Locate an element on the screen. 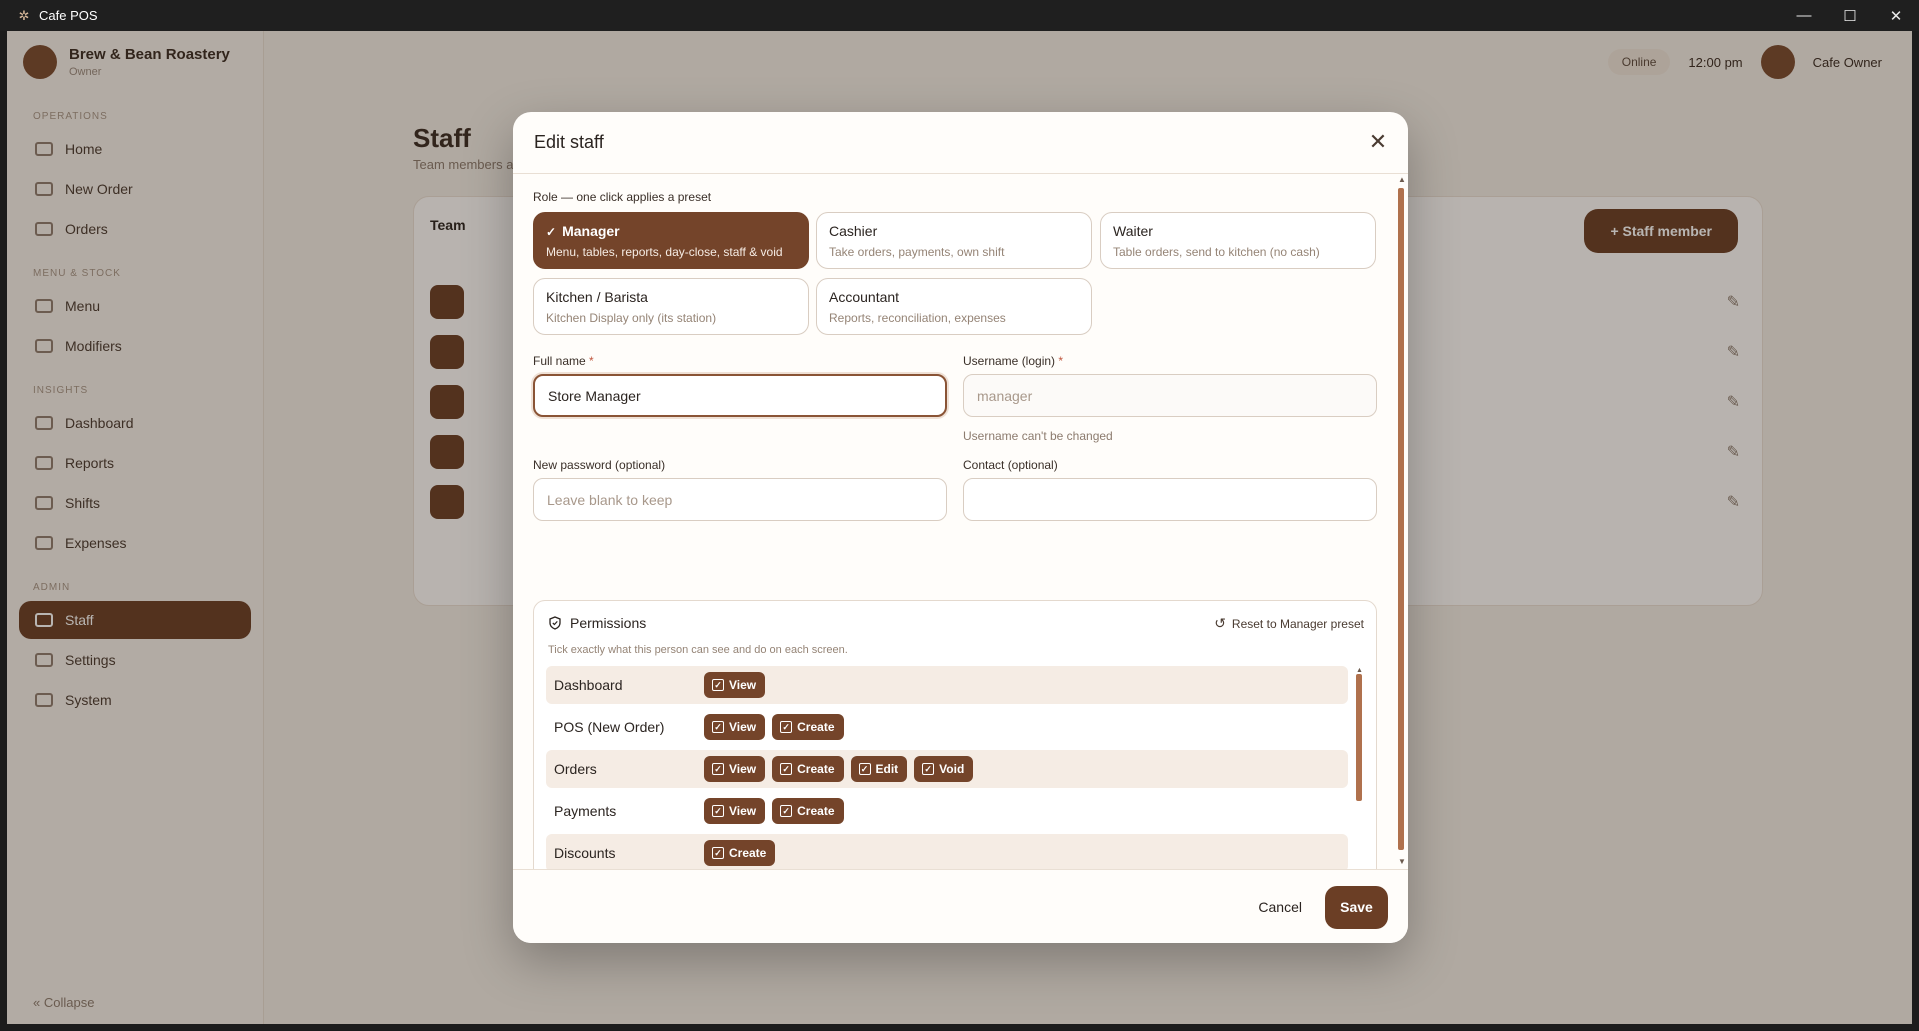 The image size is (1919, 1031). permission-row: Orders ✓ View ✓ Create ✓ Edit ✓ Void is located at coordinates (947, 769).